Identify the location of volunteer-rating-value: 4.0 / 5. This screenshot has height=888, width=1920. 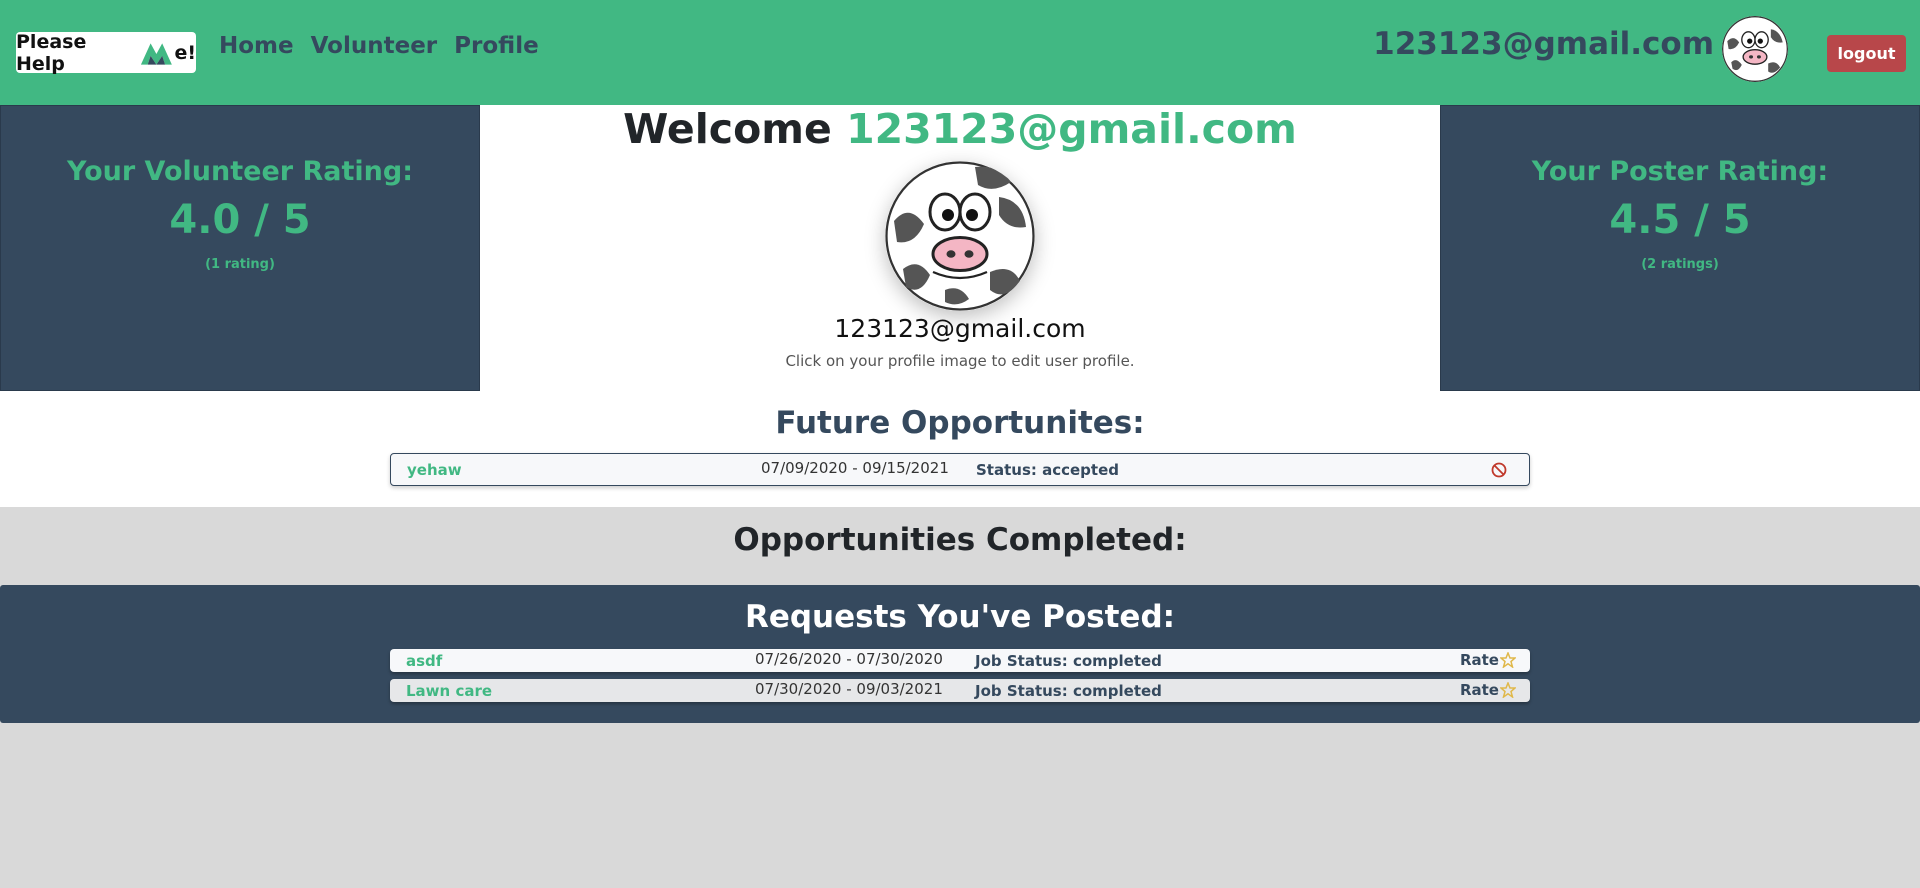
(240, 220).